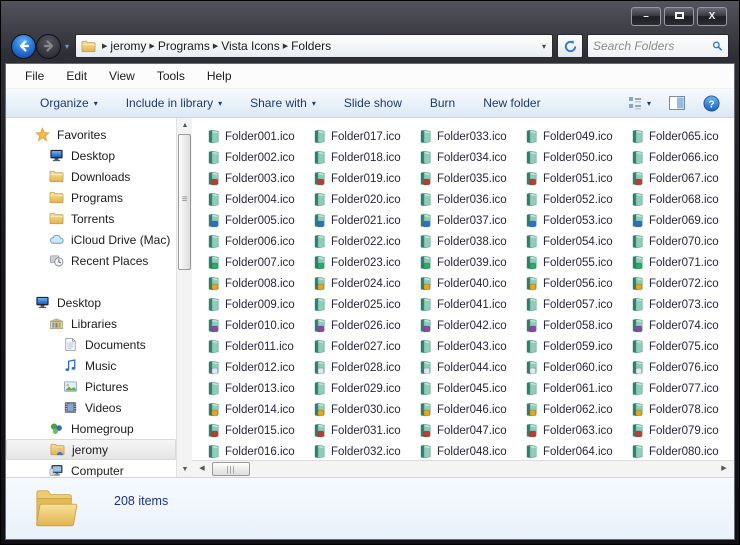  I want to click on change-view-button: ▾, so click(639, 103).